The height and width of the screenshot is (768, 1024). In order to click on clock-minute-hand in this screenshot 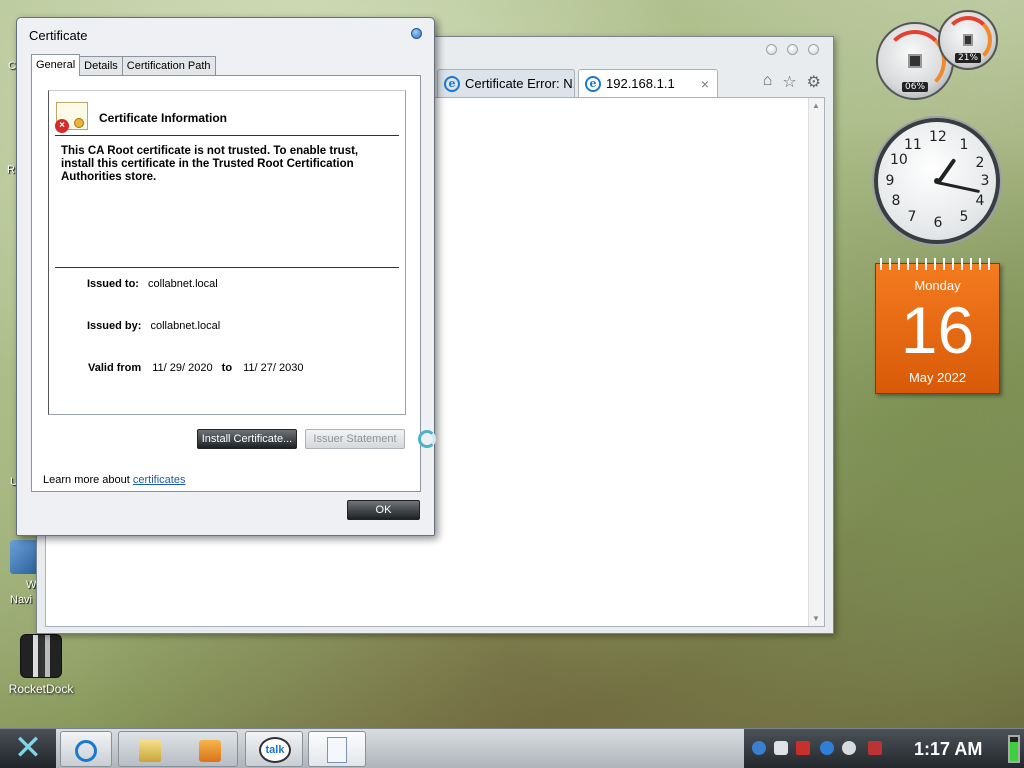, I will do `click(958, 187)`.